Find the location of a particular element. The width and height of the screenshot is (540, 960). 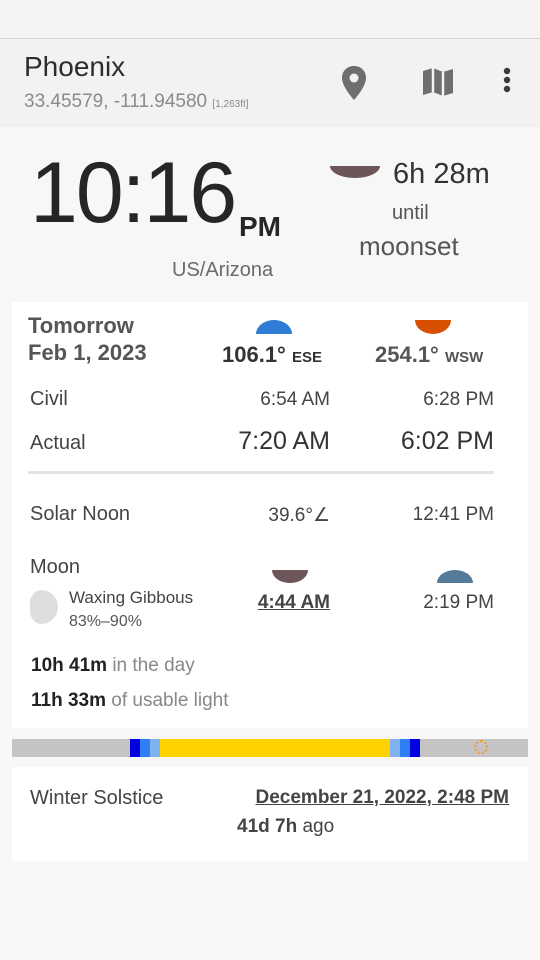

map-icon is located at coordinates (438, 82).